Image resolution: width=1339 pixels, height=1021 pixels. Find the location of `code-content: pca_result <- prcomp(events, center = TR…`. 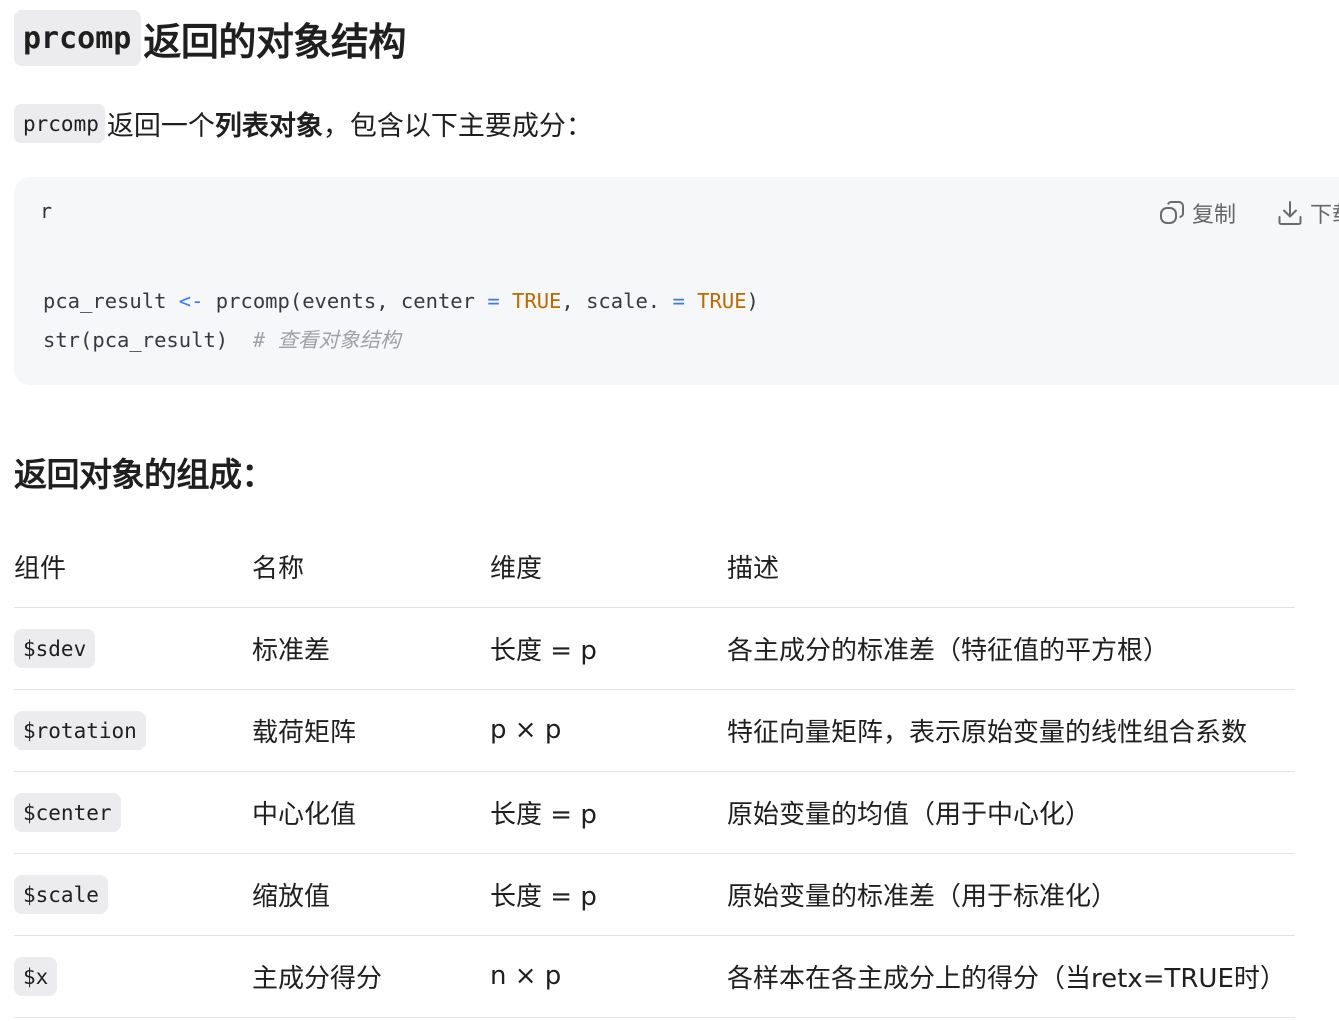

code-content: pca_result <- prcomp(events, center = TR… is located at coordinates (401, 321).